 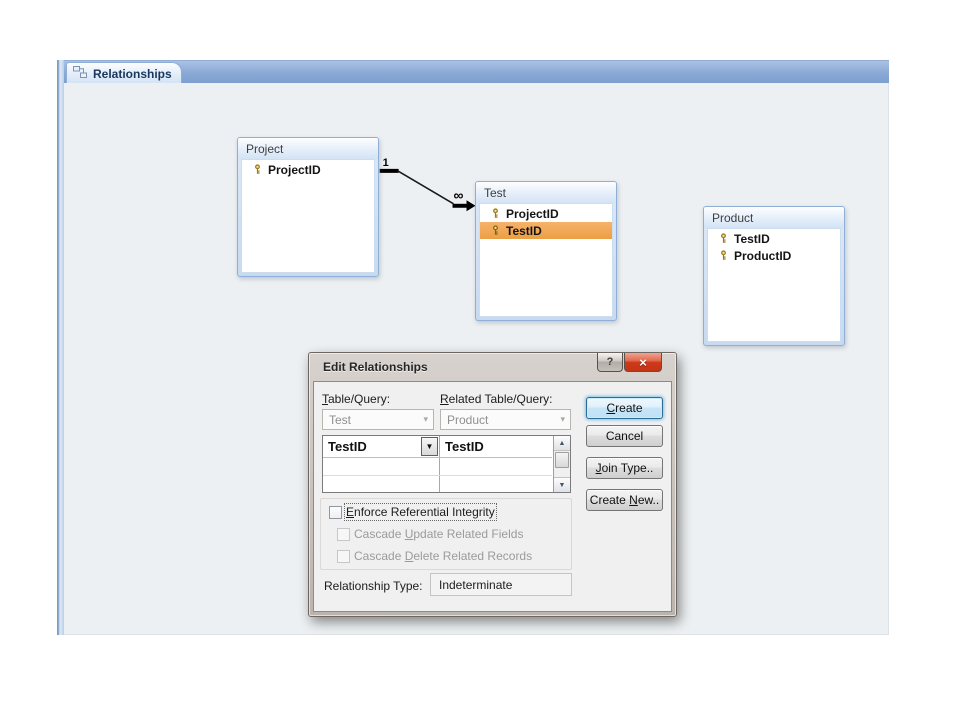 What do you see at coordinates (624, 500) in the screenshot?
I see `create-new-button: Create New..` at bounding box center [624, 500].